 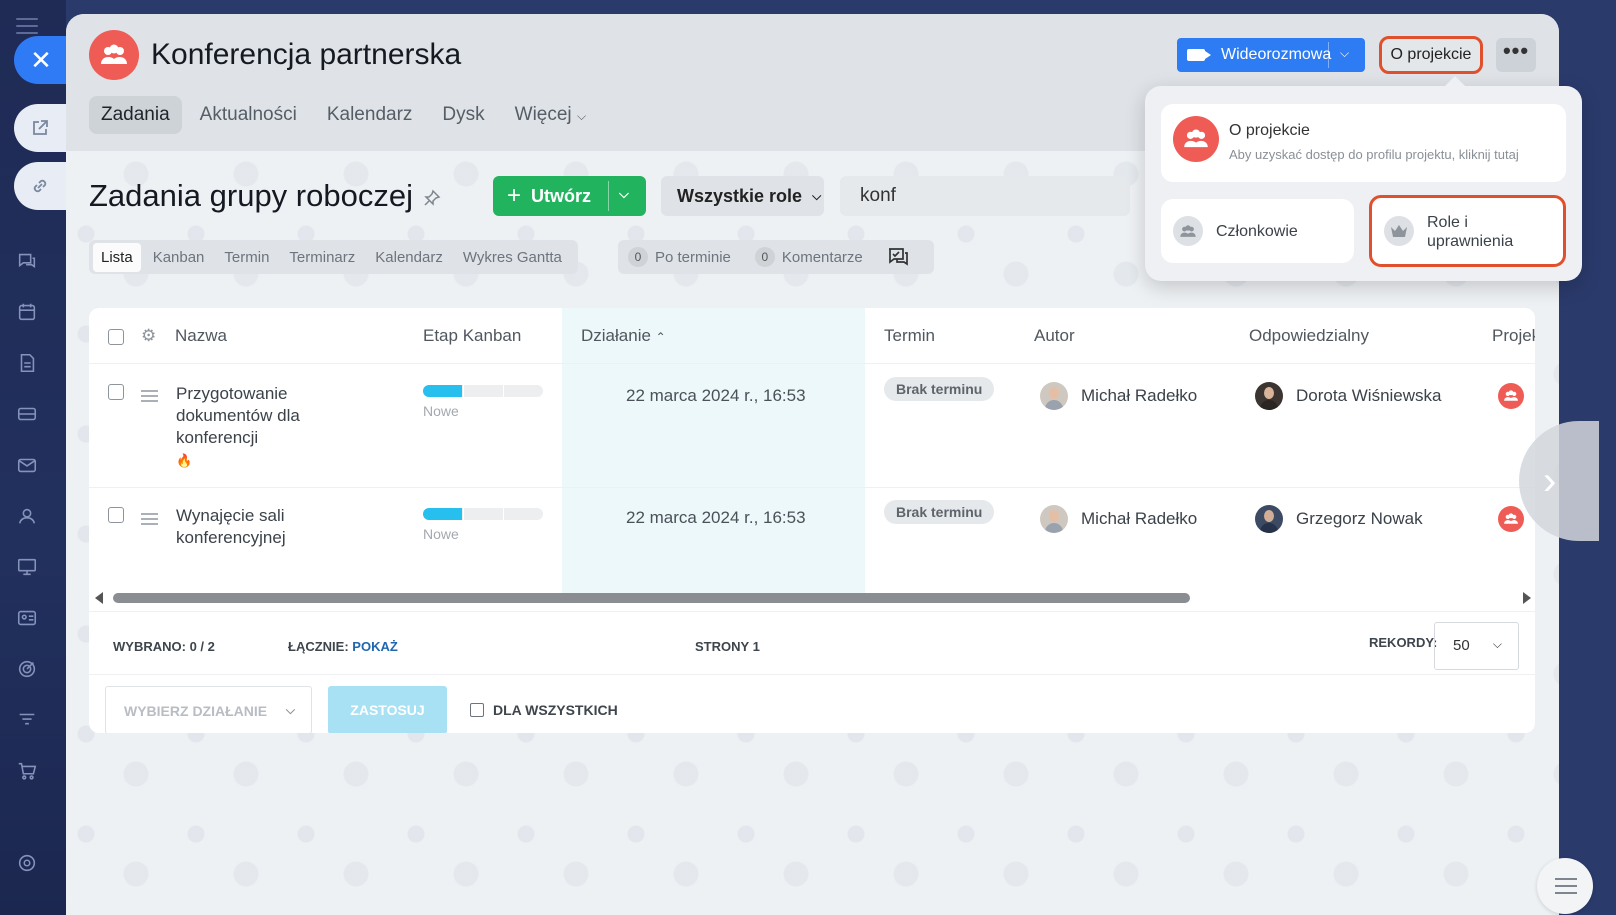 What do you see at coordinates (722, 646) in the screenshot?
I see `pages-label: STRONY` at bounding box center [722, 646].